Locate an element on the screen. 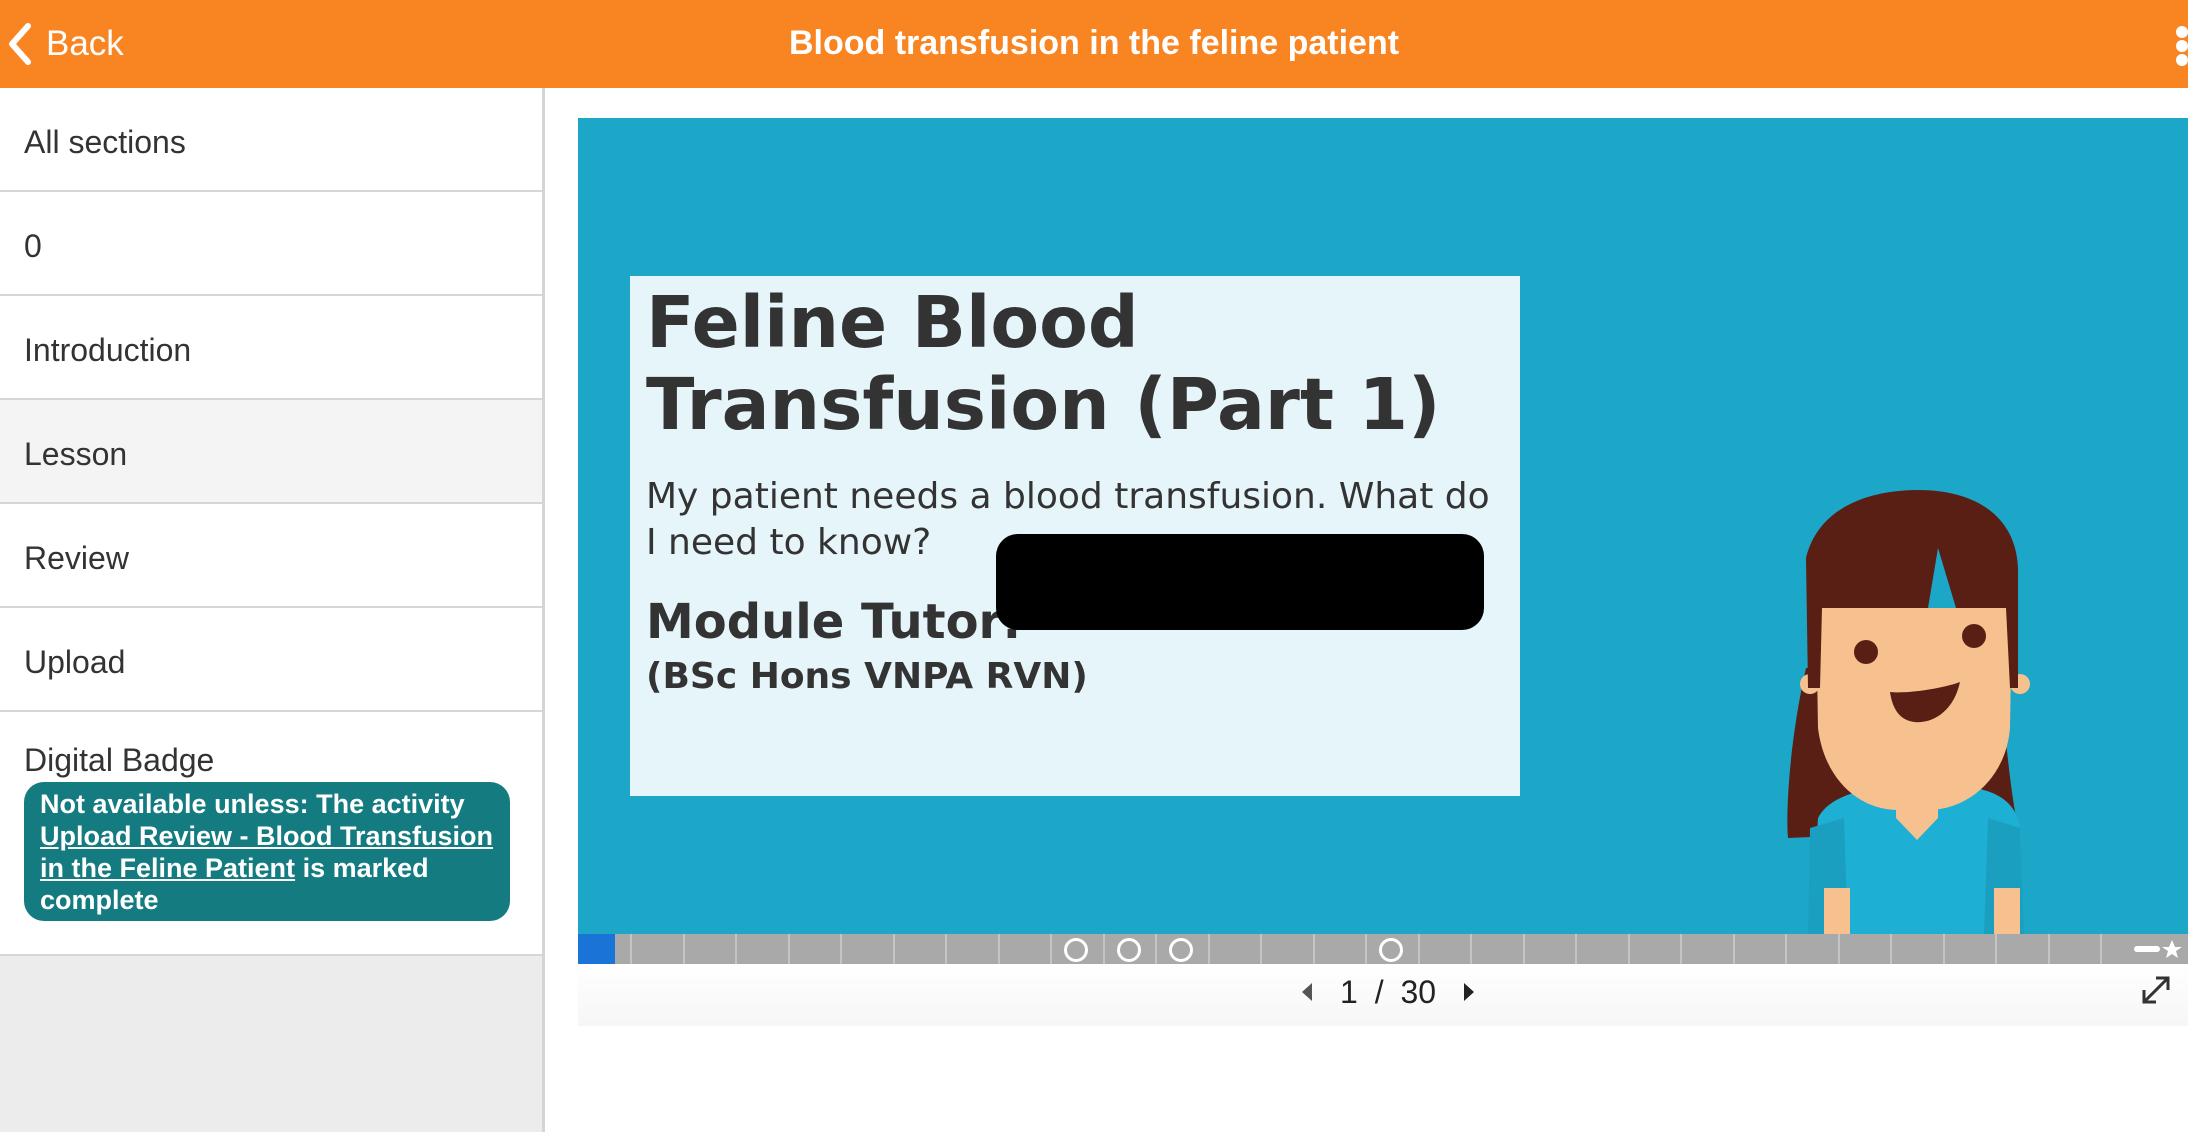  section-introduction: Introduction is located at coordinates (271, 348).